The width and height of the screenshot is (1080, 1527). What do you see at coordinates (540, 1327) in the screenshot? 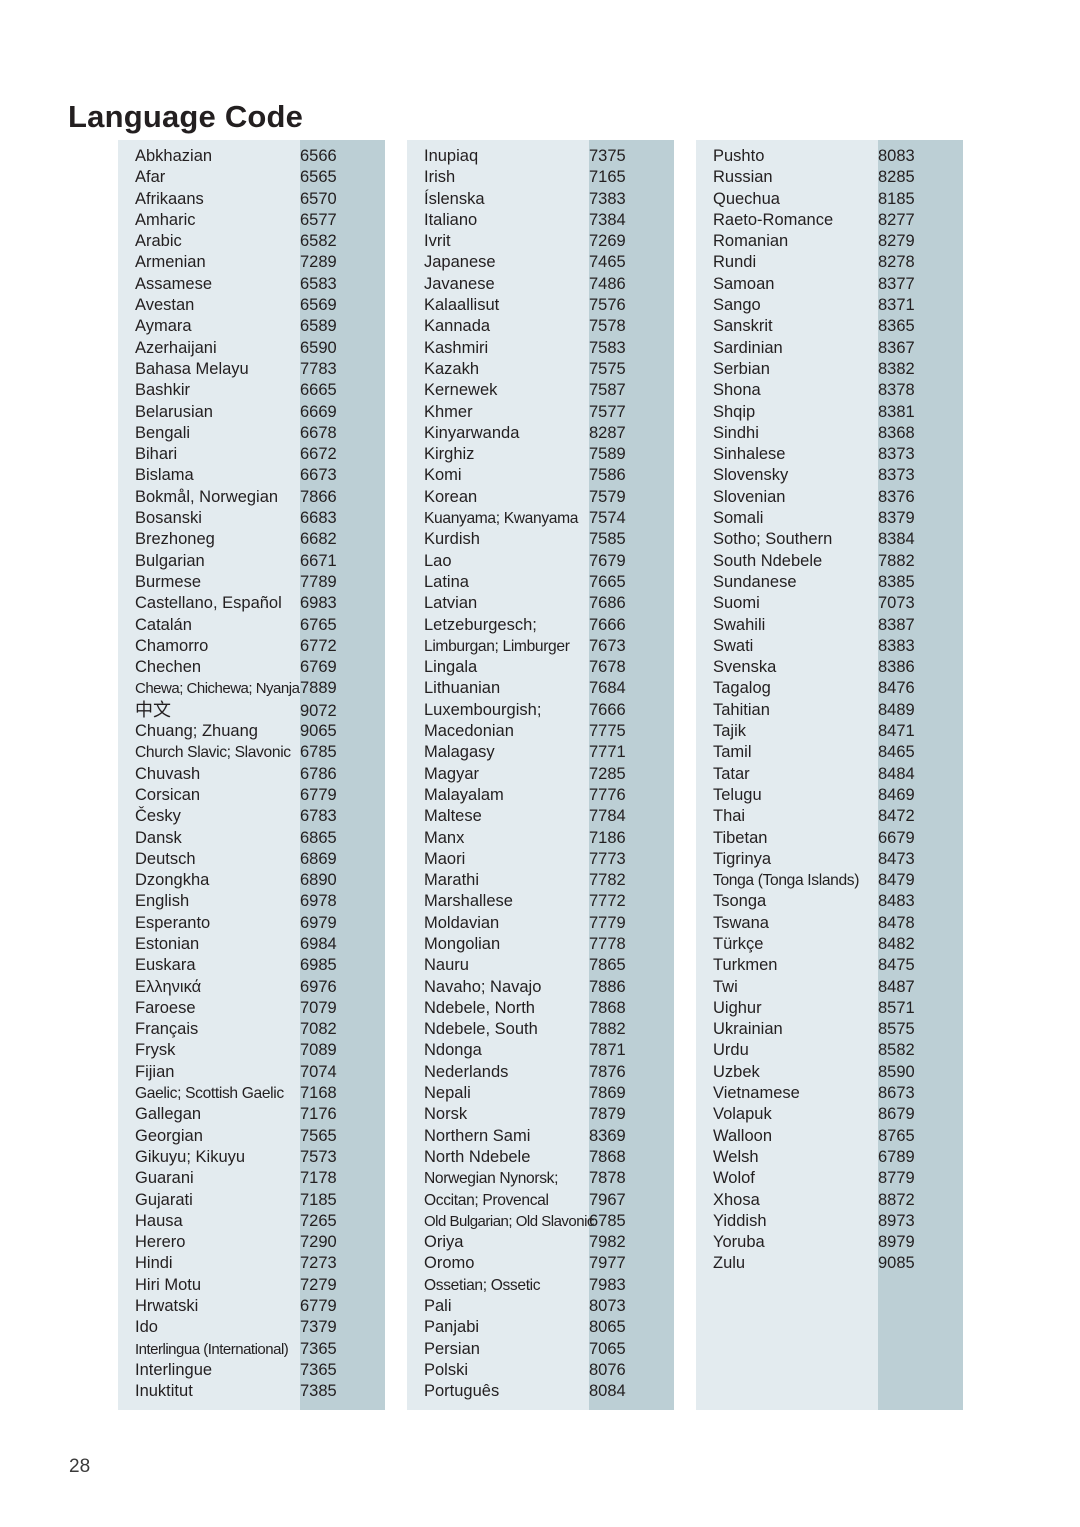
I see `table-row: Panjabi 8065` at bounding box center [540, 1327].